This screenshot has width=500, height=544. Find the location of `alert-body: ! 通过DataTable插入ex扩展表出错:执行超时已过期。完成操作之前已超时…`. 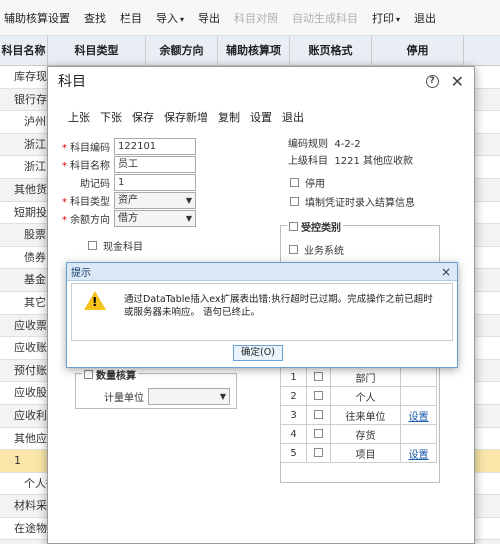

alert-body: ! 通过DataTable插入ex扩展表出错:执行超时已过期。完成操作之前已超时… is located at coordinates (262, 312).